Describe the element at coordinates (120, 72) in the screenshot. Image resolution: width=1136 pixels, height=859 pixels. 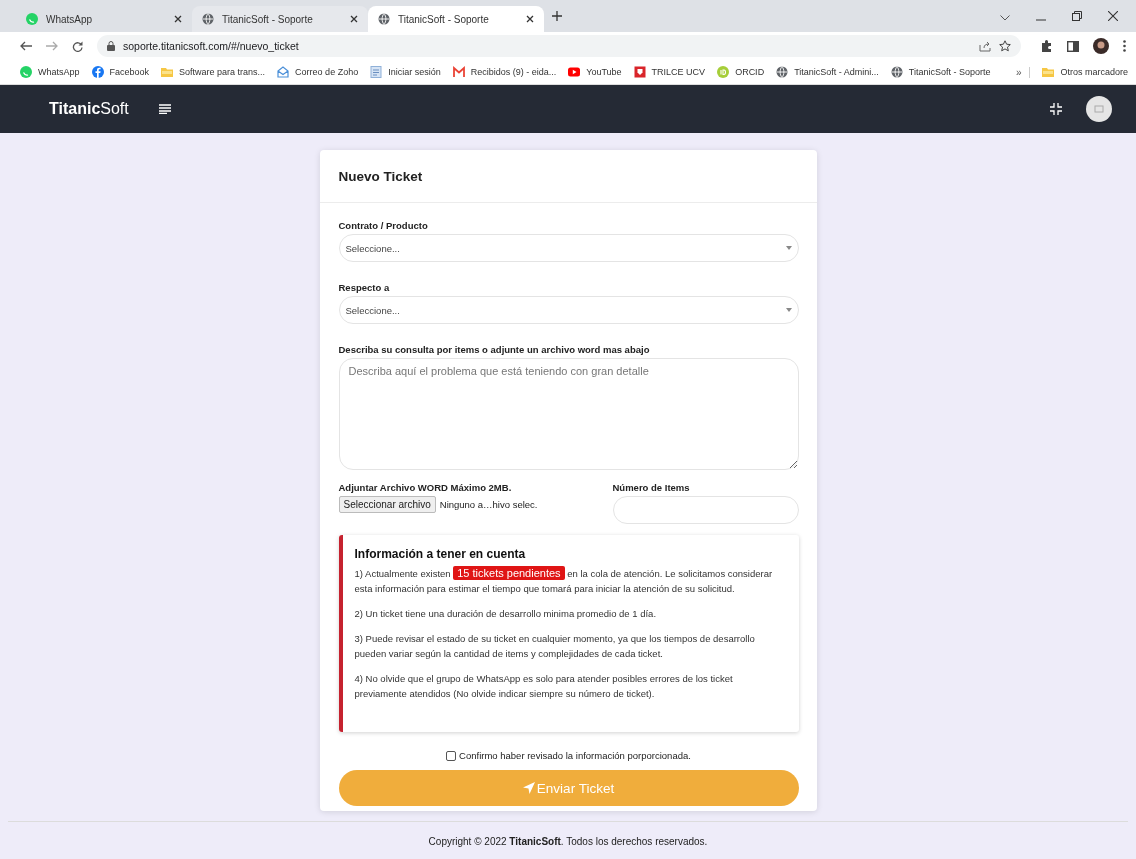
I see `bookmark: Facebook` at that location.